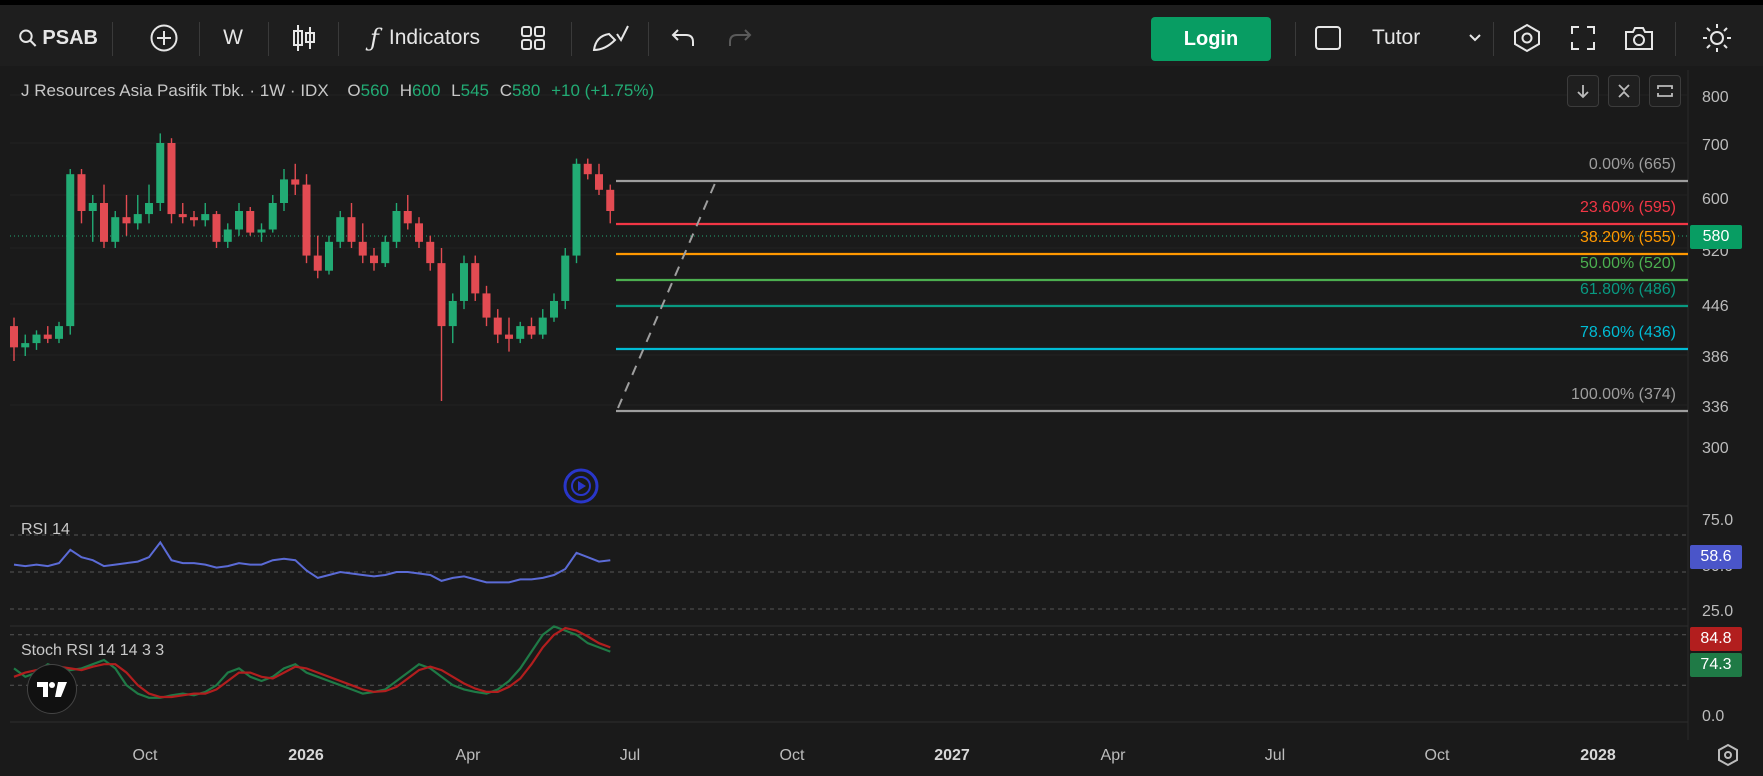  I want to click on legend-low: L545, so click(470, 90).